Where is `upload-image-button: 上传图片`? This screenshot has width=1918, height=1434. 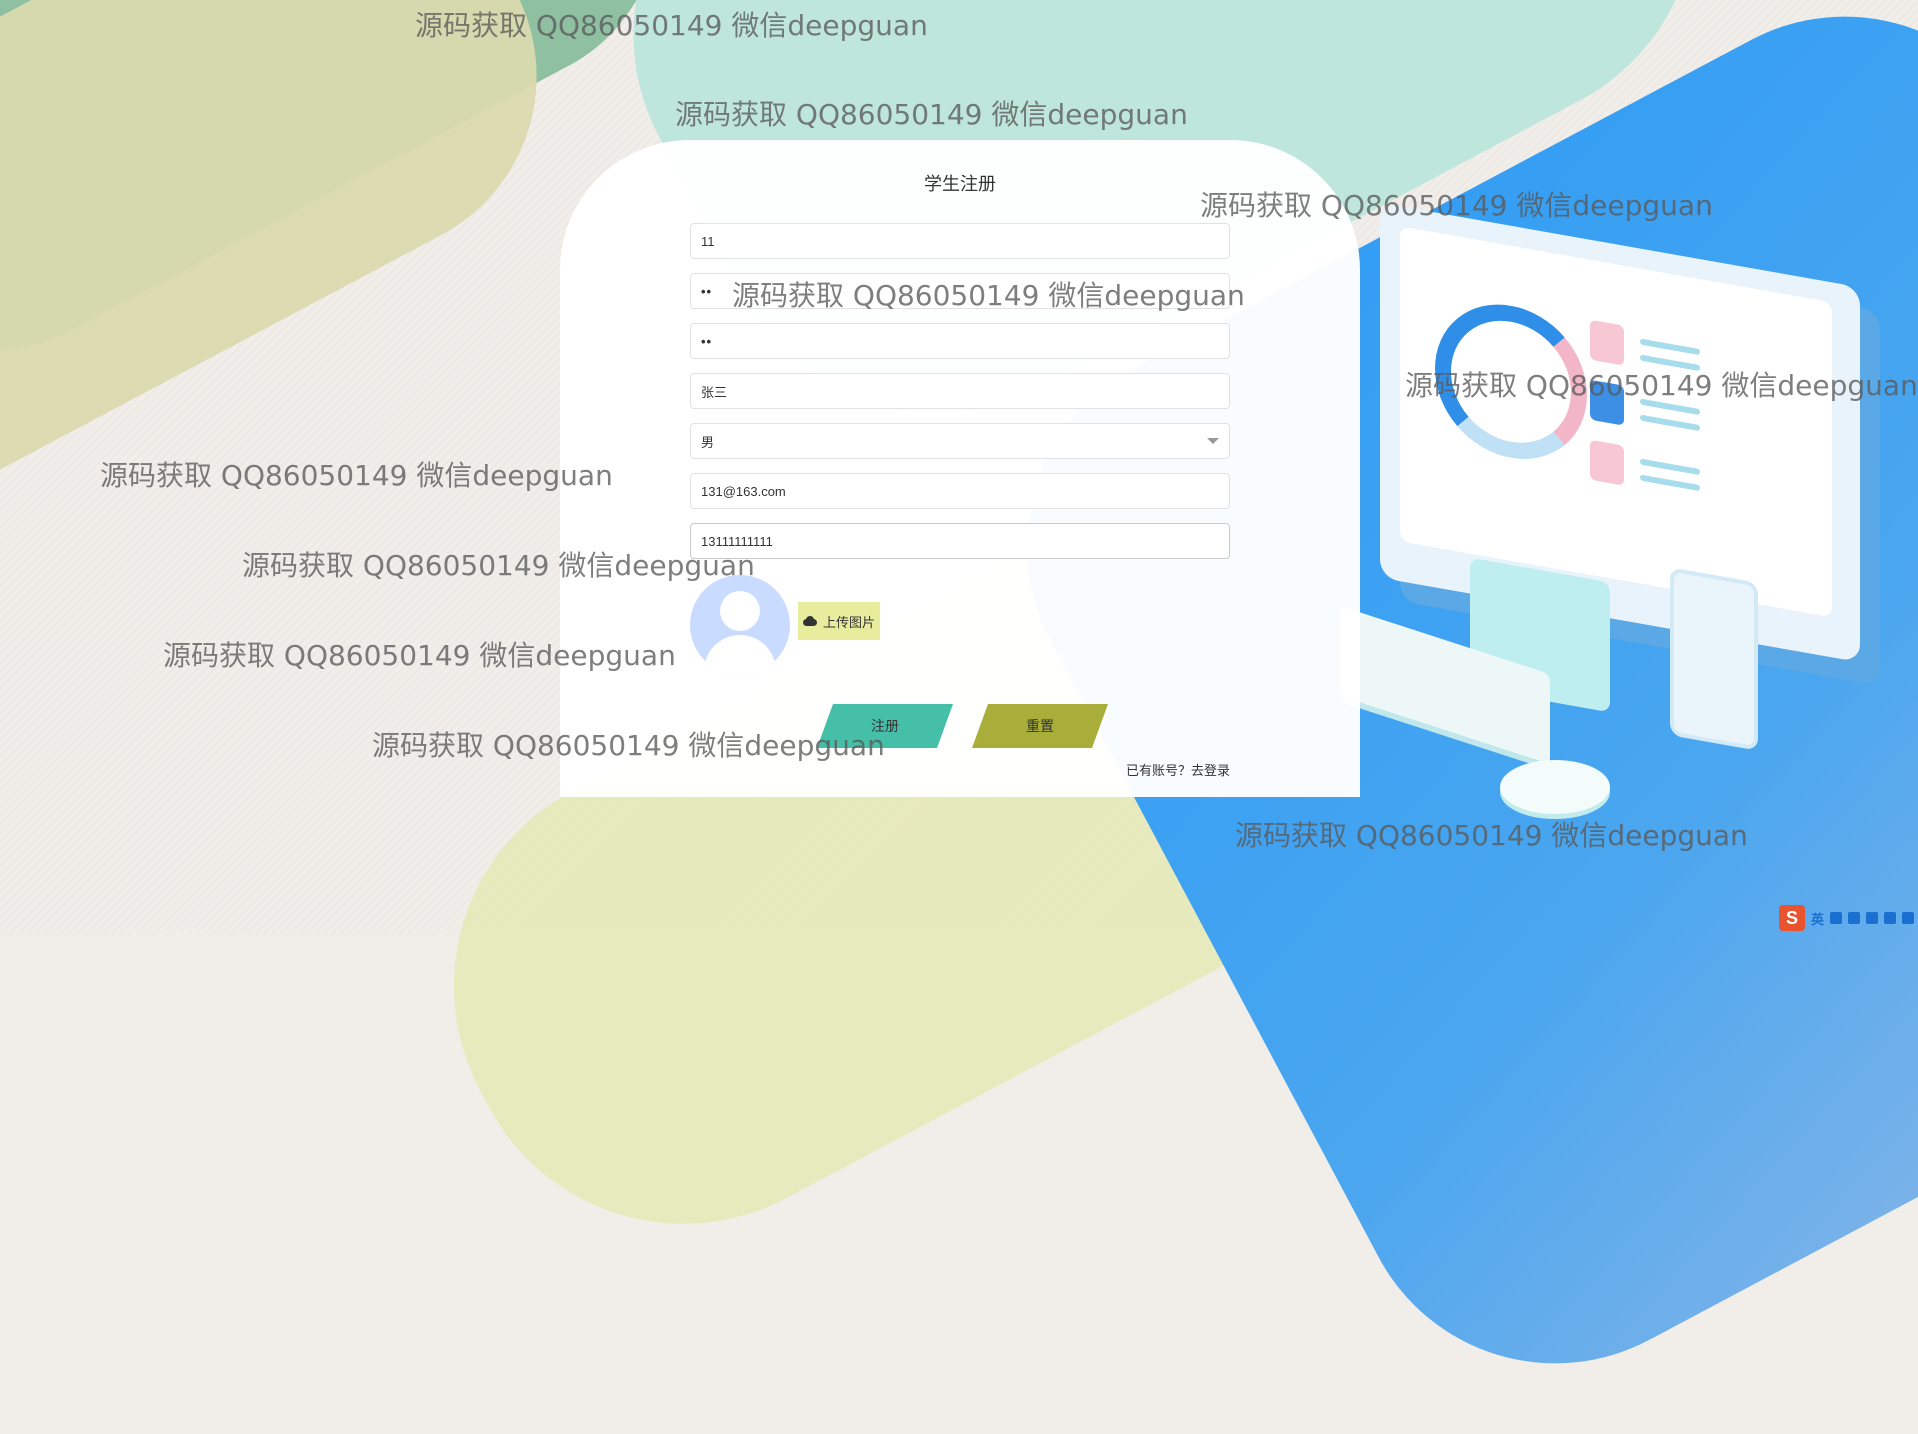 upload-image-button: 上传图片 is located at coordinates (839, 621).